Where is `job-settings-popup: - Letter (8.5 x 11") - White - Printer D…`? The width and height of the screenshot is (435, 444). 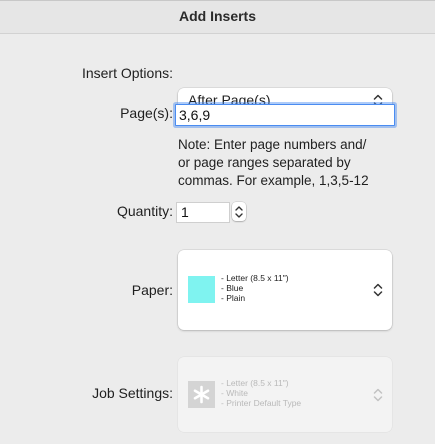 job-settings-popup: - Letter (8.5 x 11") - White - Printer D… is located at coordinates (285, 394).